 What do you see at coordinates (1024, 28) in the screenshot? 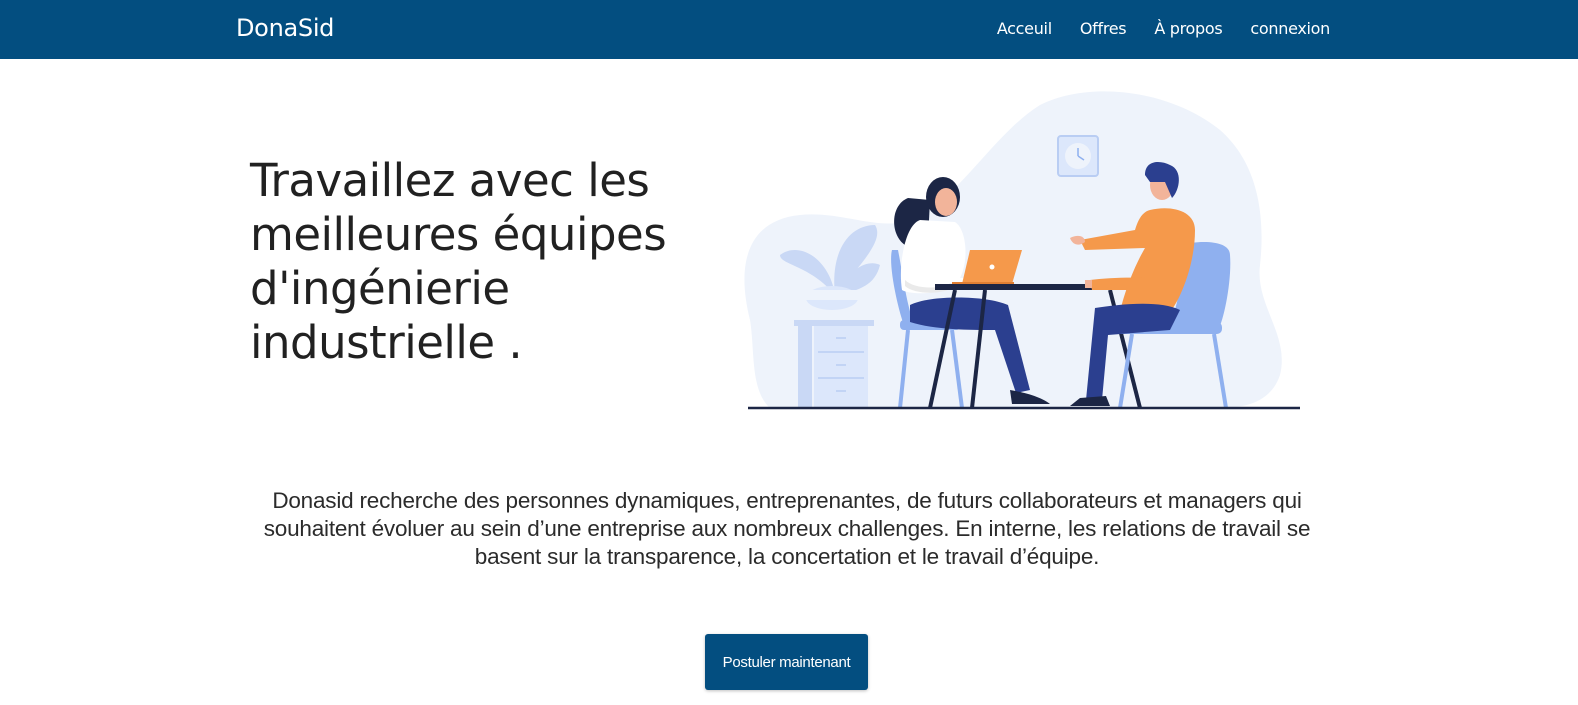
I see `nav-link-accueil: Acceuil` at bounding box center [1024, 28].